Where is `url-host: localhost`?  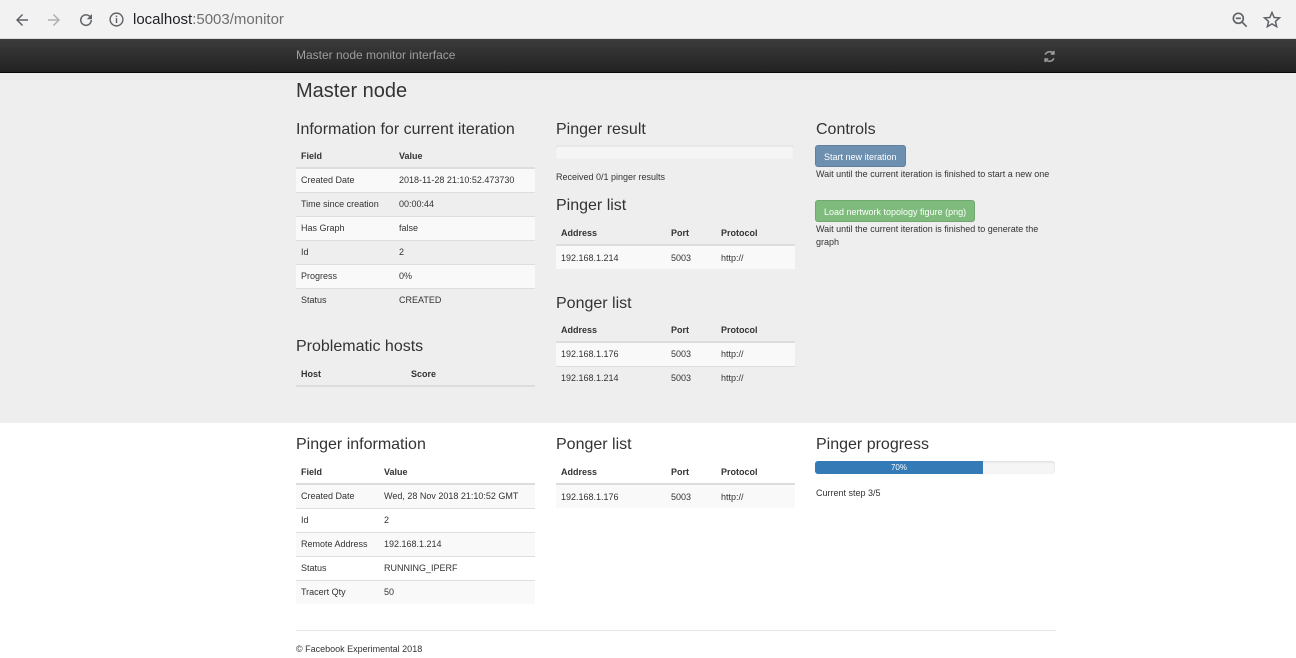 url-host: localhost is located at coordinates (163, 19).